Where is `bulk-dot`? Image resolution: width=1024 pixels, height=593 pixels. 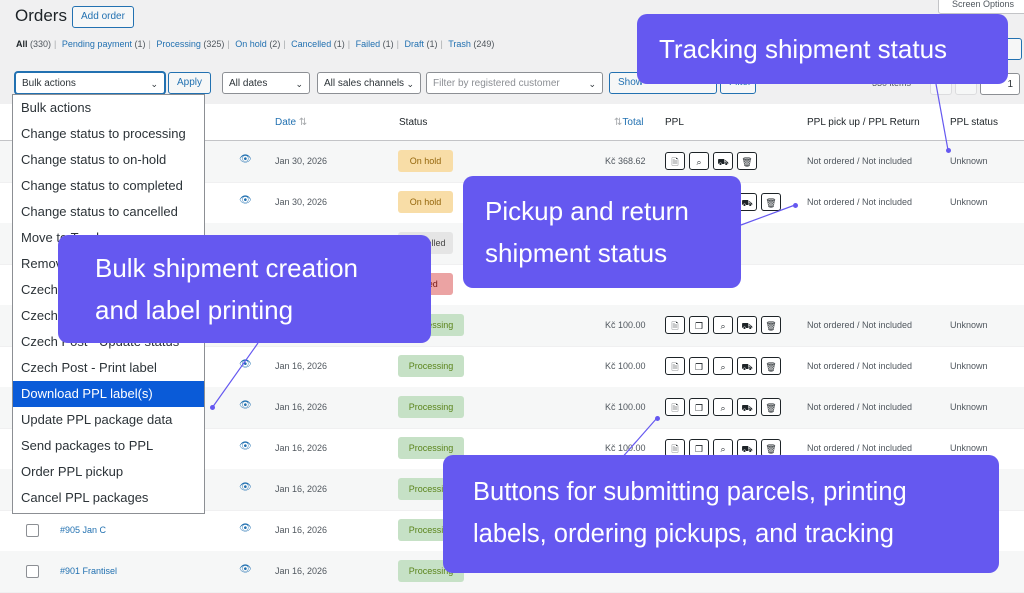 bulk-dot is located at coordinates (212, 407).